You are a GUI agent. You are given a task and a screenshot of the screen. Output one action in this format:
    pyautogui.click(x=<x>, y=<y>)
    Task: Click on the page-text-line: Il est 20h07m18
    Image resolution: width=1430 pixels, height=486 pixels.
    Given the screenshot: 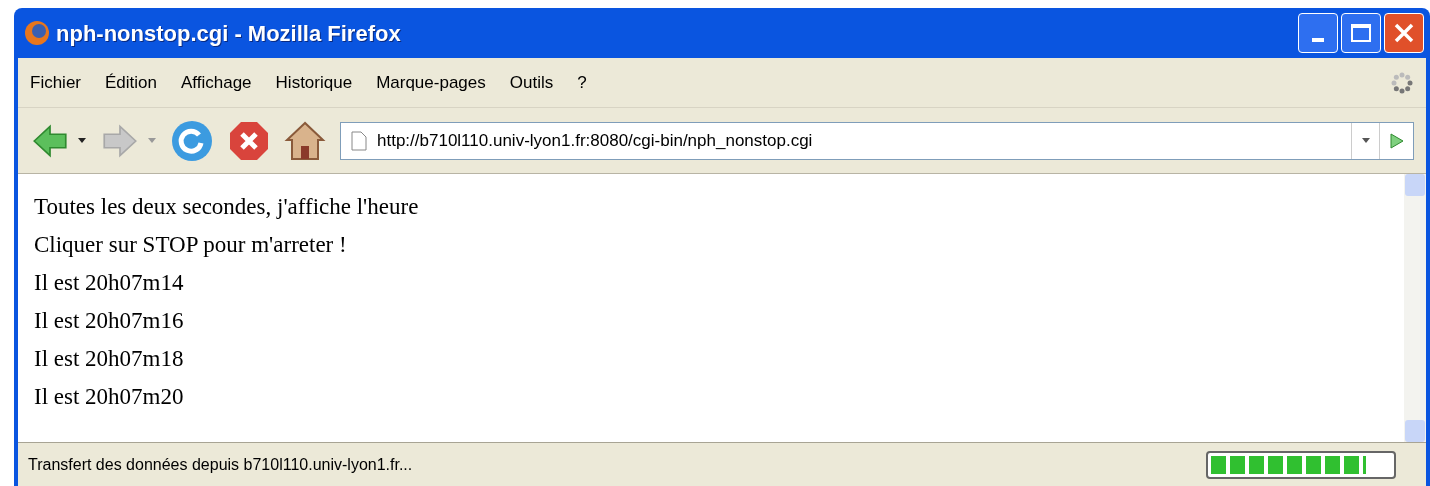 What is the action you would take?
    pyautogui.click(x=109, y=359)
    